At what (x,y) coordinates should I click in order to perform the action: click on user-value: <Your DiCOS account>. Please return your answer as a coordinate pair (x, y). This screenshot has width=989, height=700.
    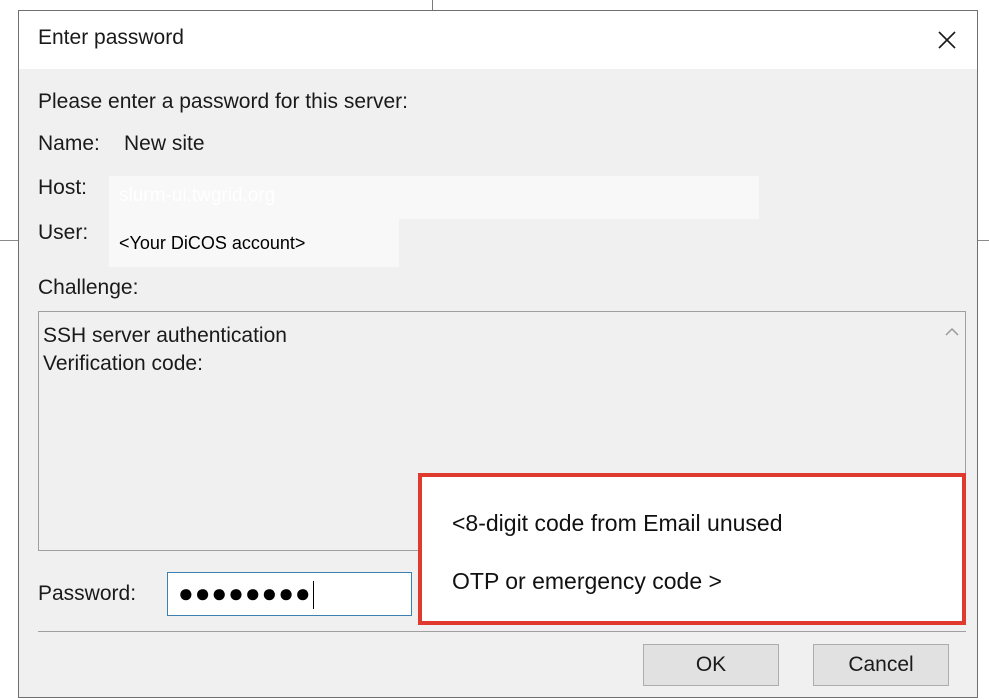
    Looking at the image, I should click on (254, 243).